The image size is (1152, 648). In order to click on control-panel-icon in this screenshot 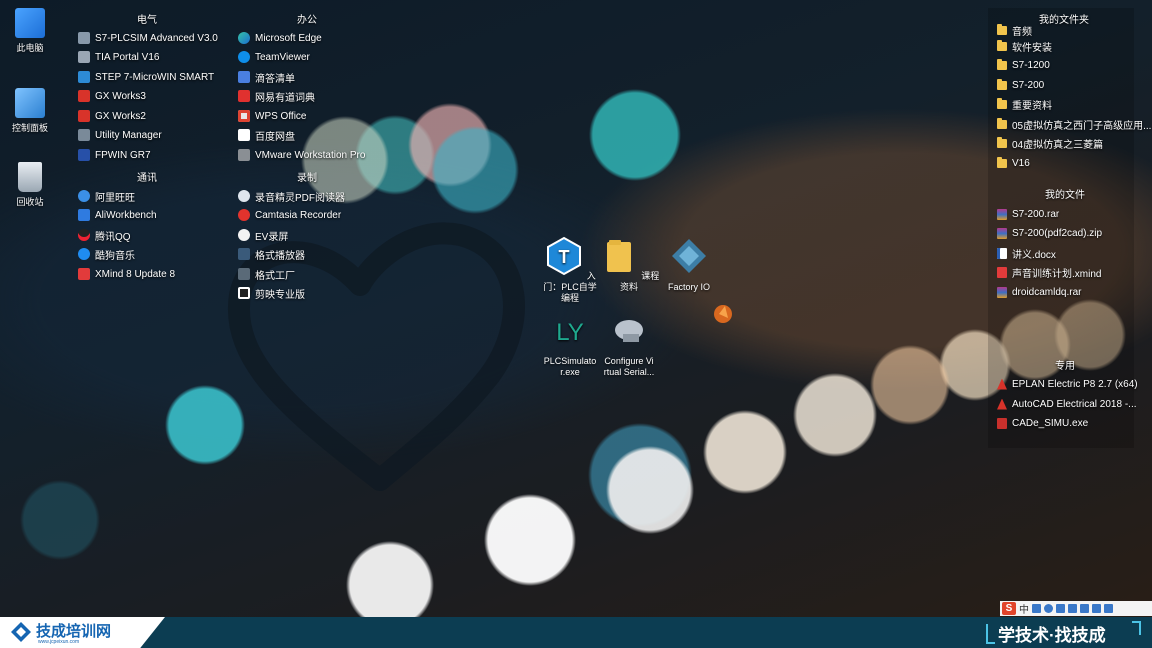, I will do `click(30, 103)`.